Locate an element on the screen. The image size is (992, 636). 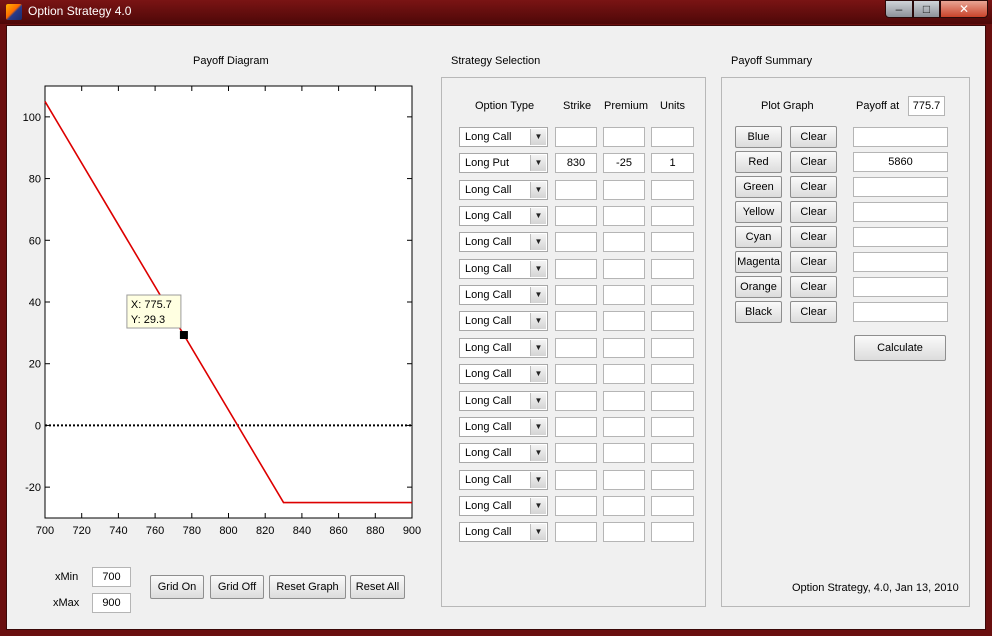
plot-color-button: Black is located at coordinates (758, 312).